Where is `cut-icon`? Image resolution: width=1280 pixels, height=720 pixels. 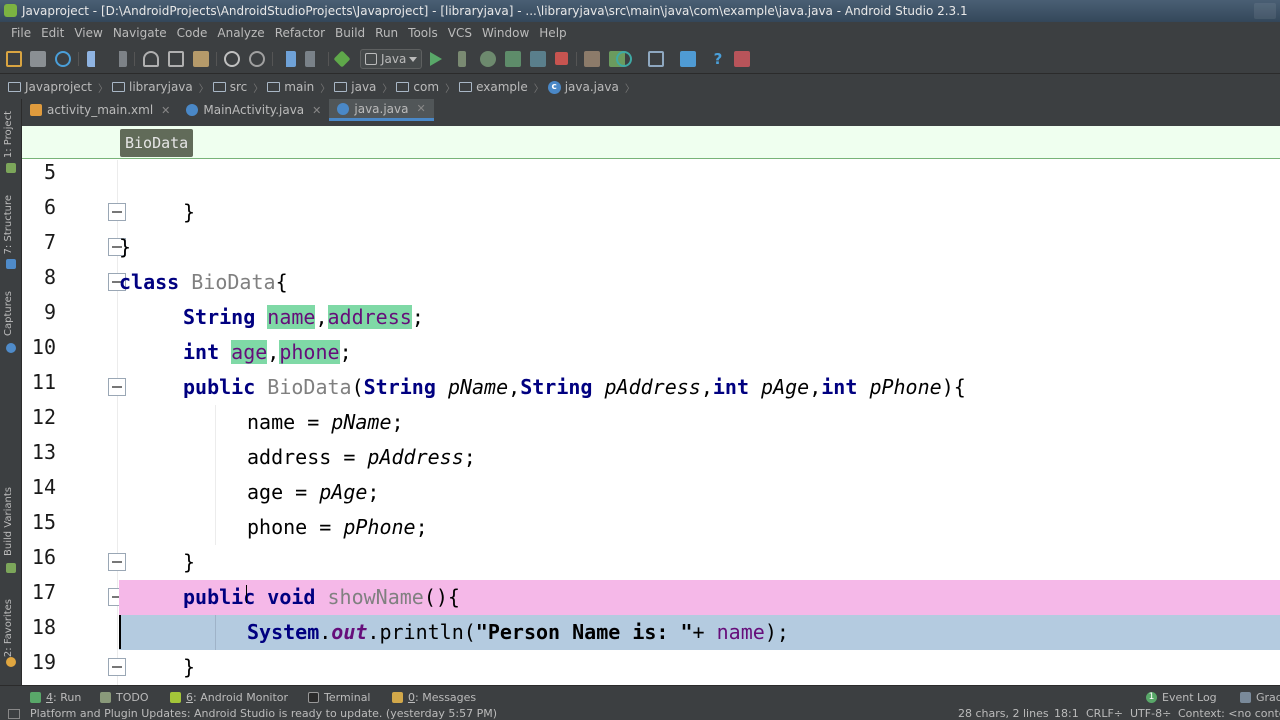 cut-icon is located at coordinates (151, 59).